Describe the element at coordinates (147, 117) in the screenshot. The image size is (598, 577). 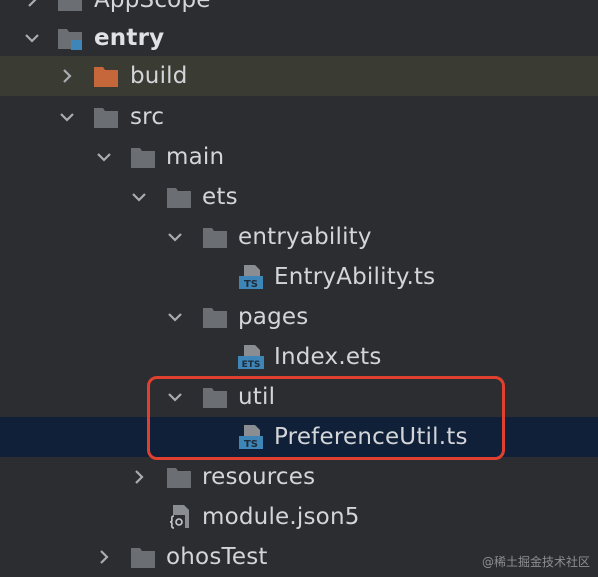
I see `tree-label-src: src` at that location.